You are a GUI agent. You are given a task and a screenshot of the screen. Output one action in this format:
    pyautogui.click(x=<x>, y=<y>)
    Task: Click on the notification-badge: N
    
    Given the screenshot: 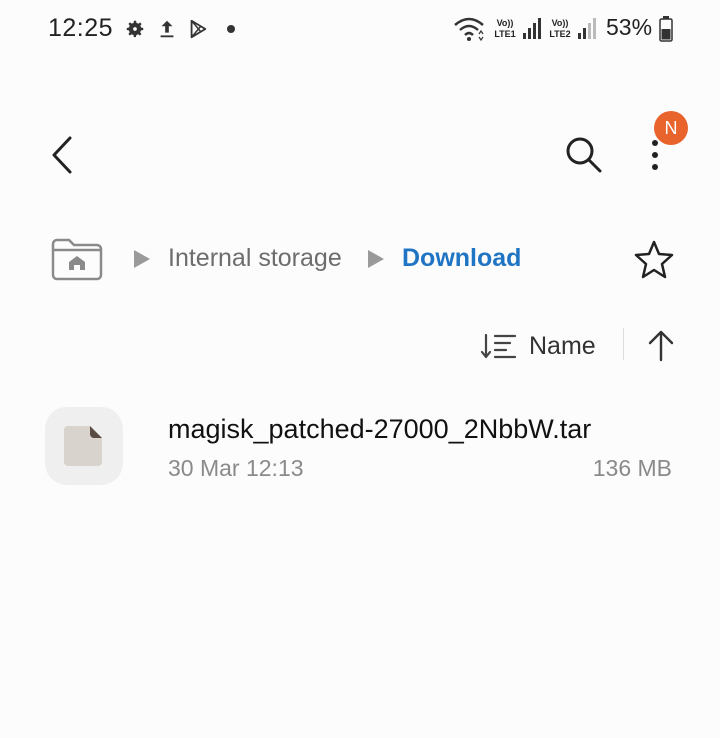 What is the action you would take?
    pyautogui.click(x=671, y=128)
    